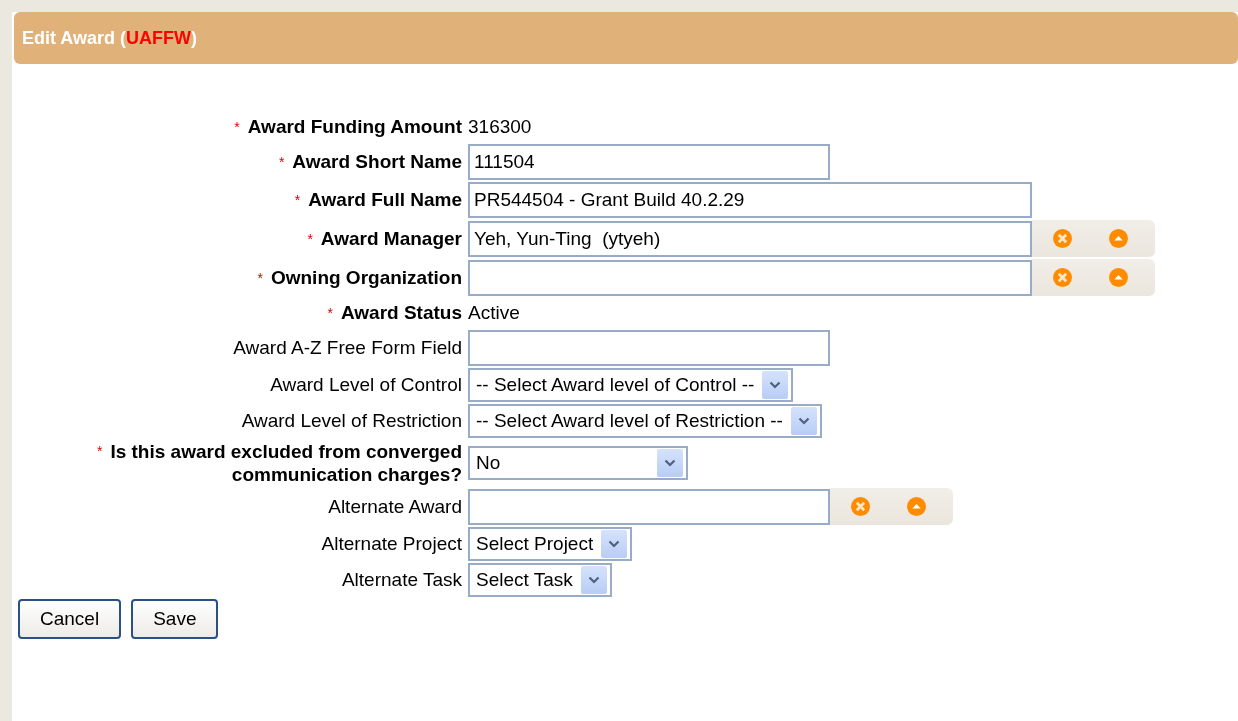 This screenshot has width=1238, height=721. I want to click on field-label: Is this award excluded from converged communication charges?, so click(286, 463).